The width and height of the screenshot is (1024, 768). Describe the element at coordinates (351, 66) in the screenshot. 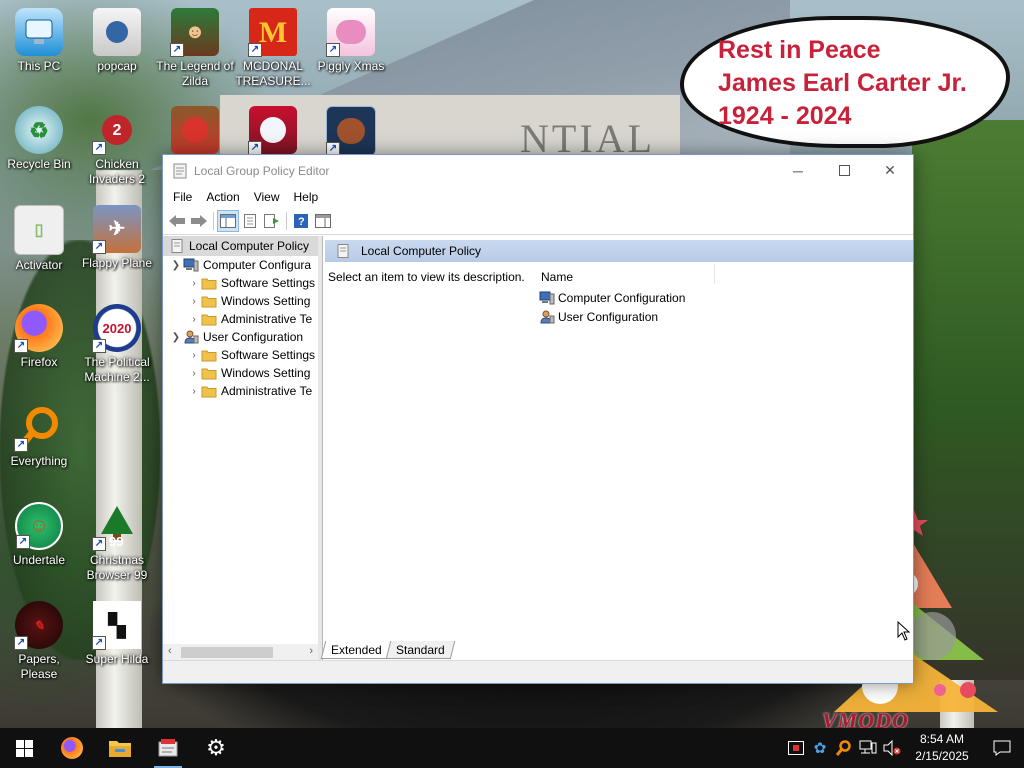

I see `desktop-icon-label: Piggly Xmas` at that location.